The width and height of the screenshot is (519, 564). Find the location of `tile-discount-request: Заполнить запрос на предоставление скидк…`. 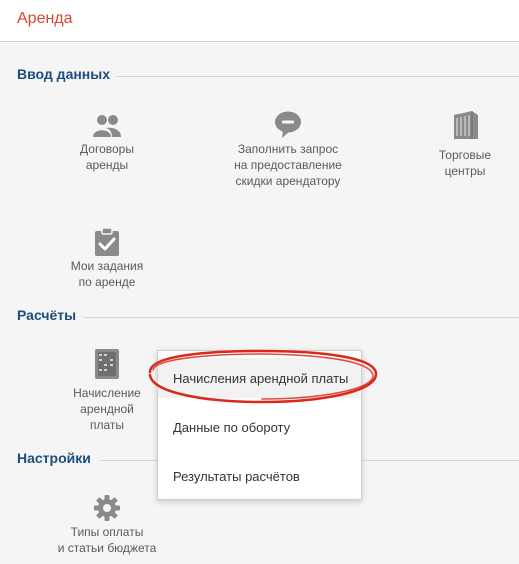

tile-discount-request: Заполнить запрос на предоставление скидк… is located at coordinates (288, 148).